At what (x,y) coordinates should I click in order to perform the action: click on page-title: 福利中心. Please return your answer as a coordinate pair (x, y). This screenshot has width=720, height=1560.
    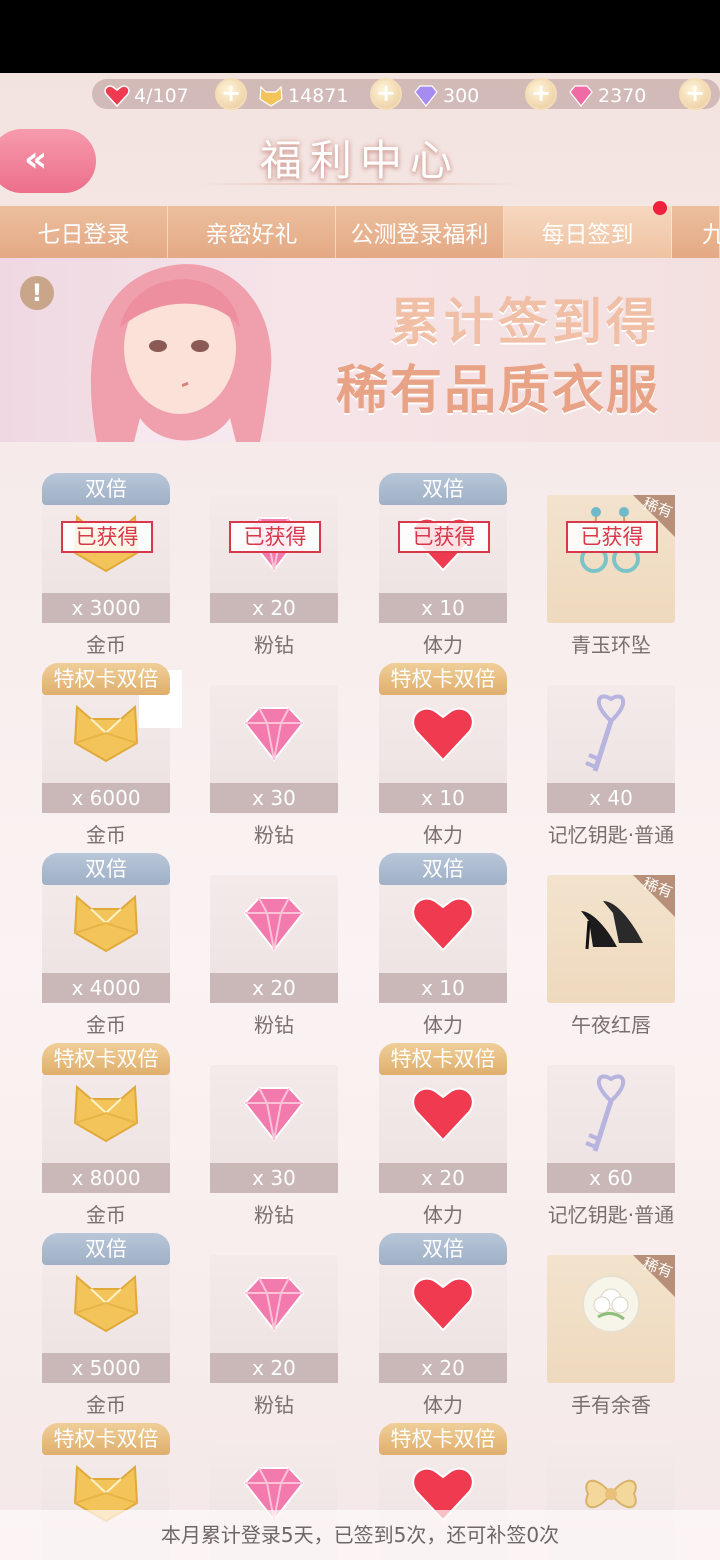
    Looking at the image, I should click on (359, 160).